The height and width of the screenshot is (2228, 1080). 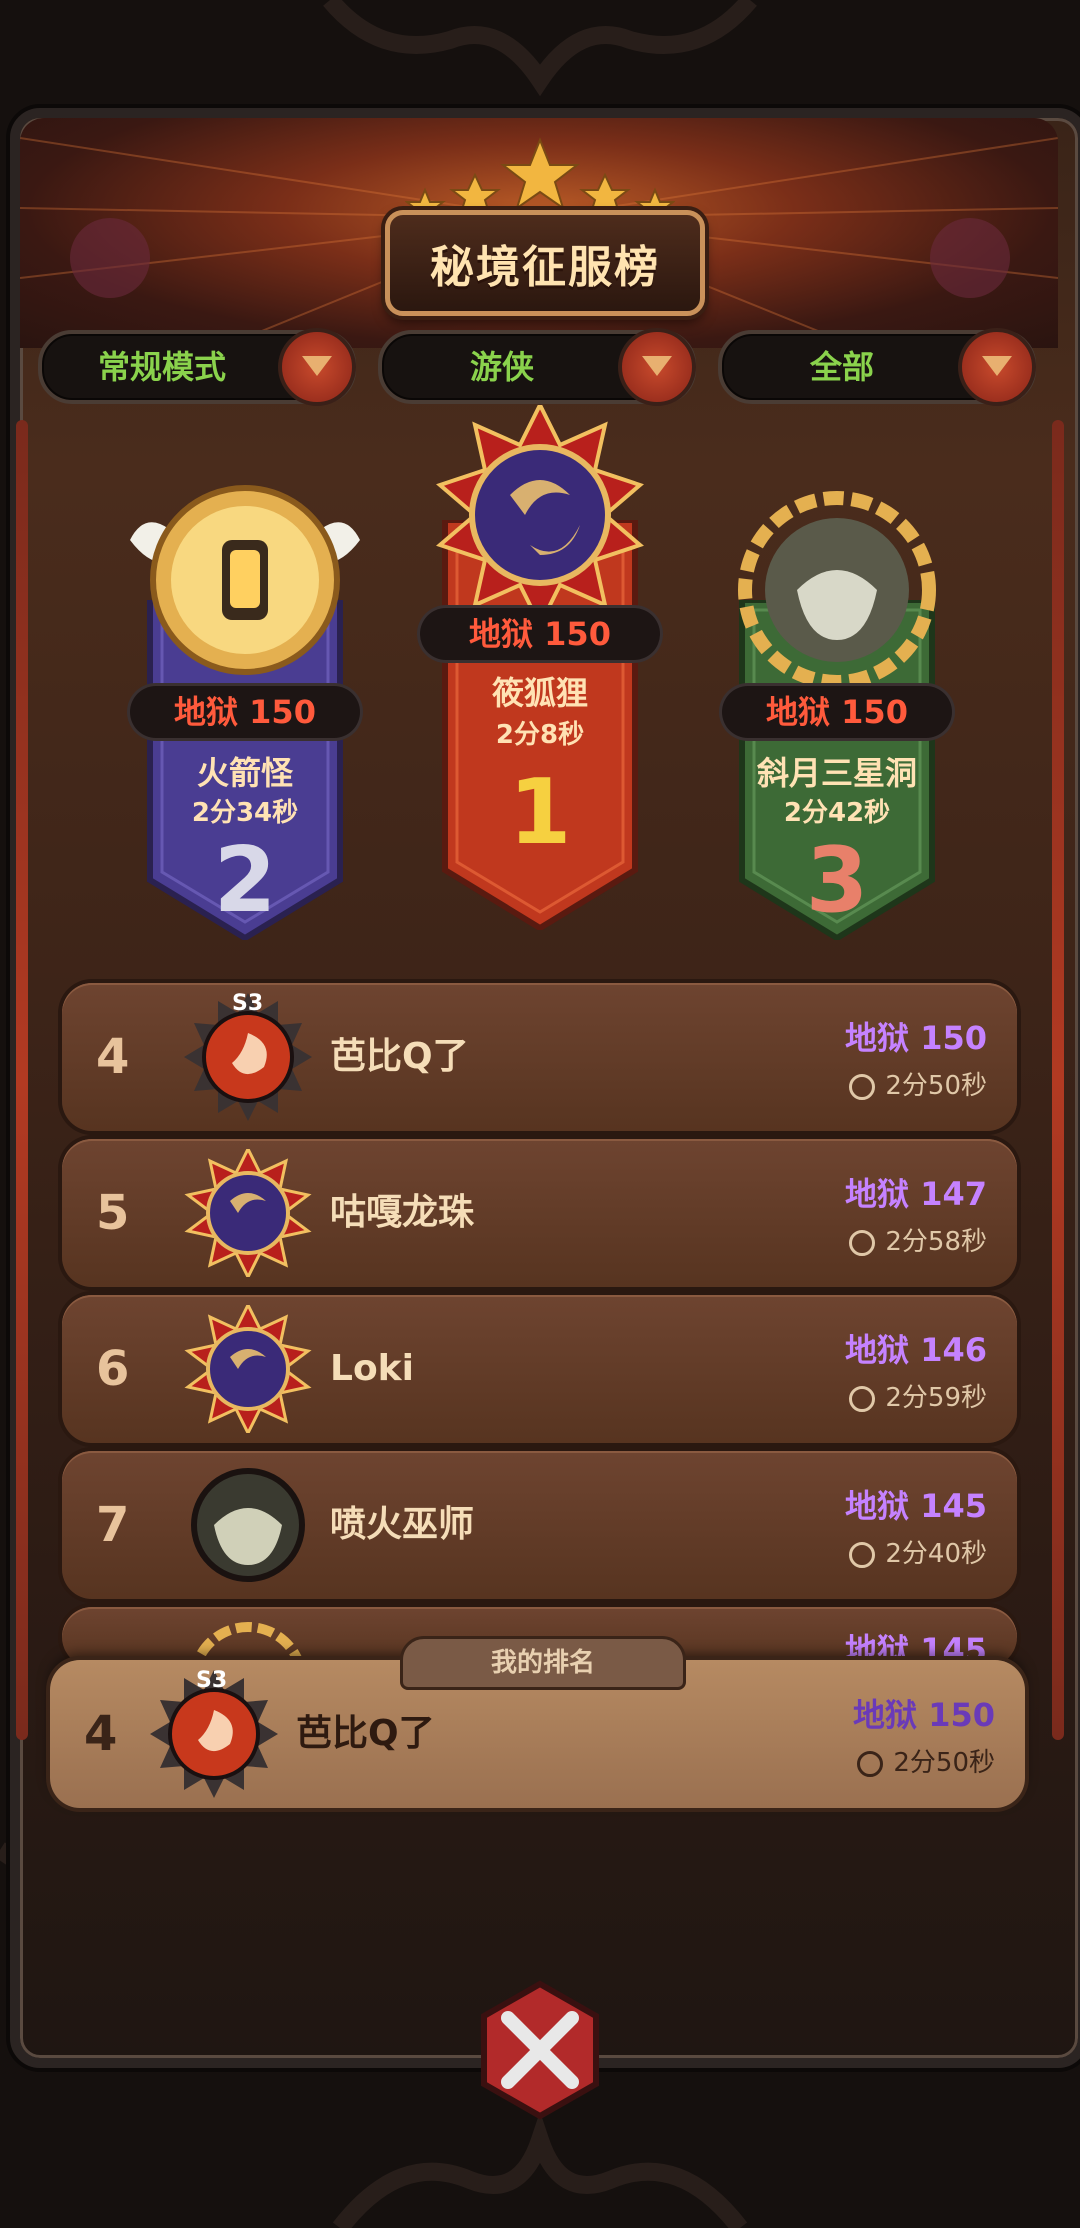 What do you see at coordinates (539, 1525) in the screenshot?
I see `list-item: 7 喷火巫师 地狱 145 2分40秒` at bounding box center [539, 1525].